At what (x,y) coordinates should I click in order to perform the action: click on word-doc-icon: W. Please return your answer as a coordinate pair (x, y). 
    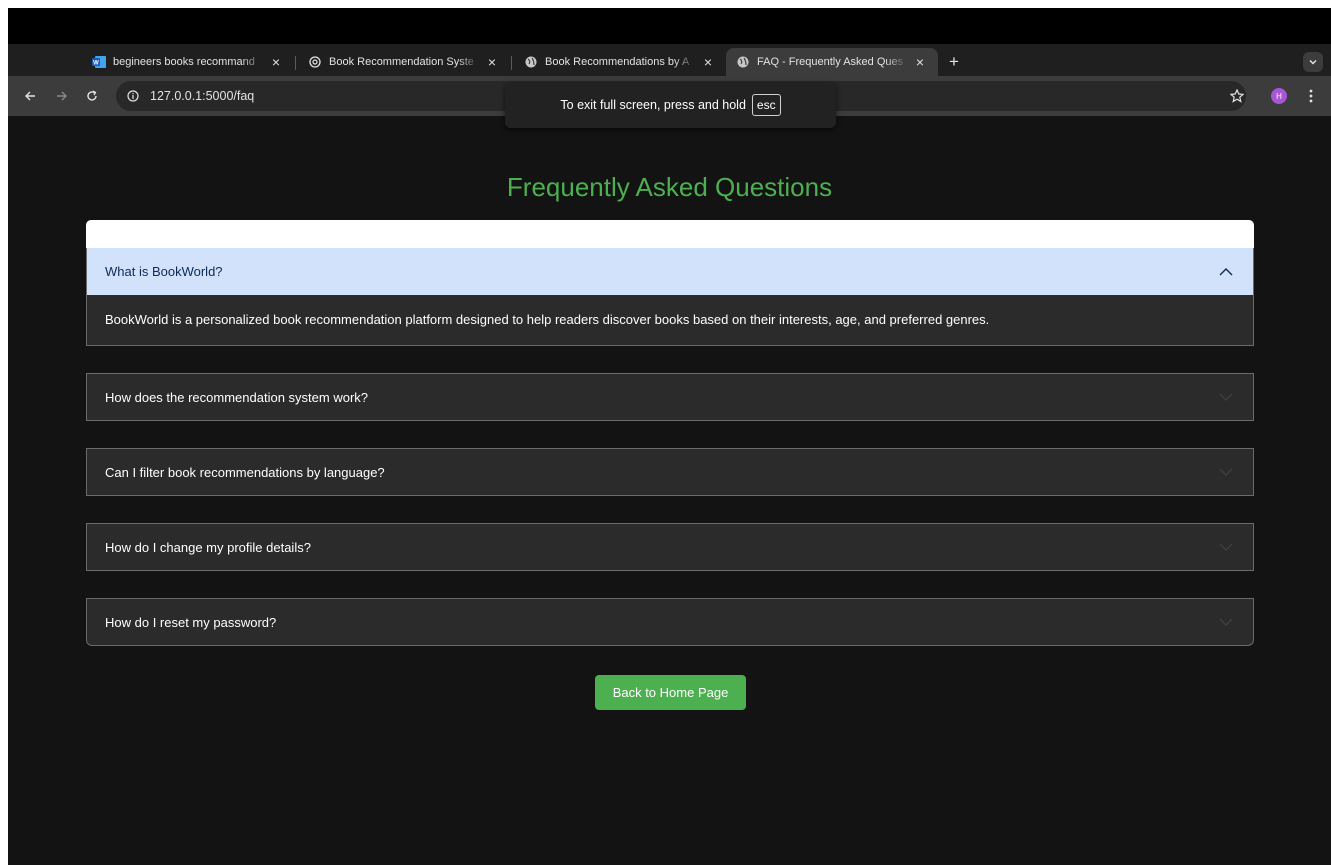
    Looking at the image, I should click on (99, 62).